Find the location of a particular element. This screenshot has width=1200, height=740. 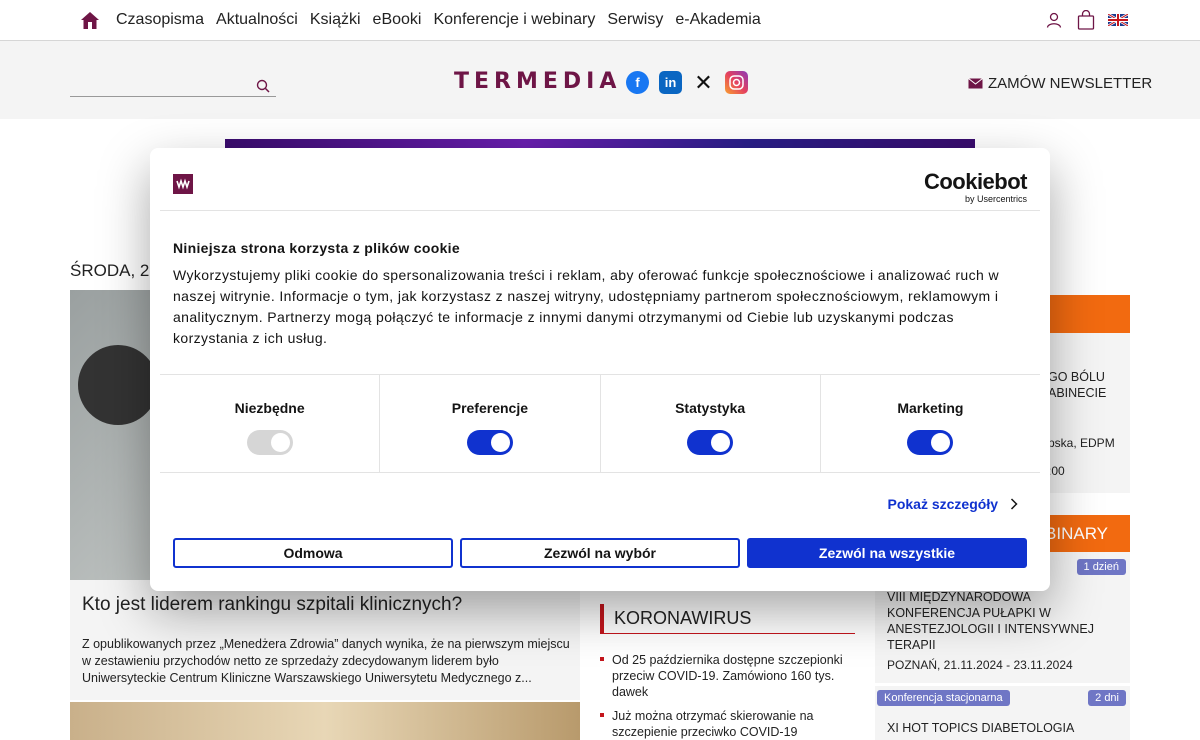

category-label: Preferencje is located at coordinates (490, 408).